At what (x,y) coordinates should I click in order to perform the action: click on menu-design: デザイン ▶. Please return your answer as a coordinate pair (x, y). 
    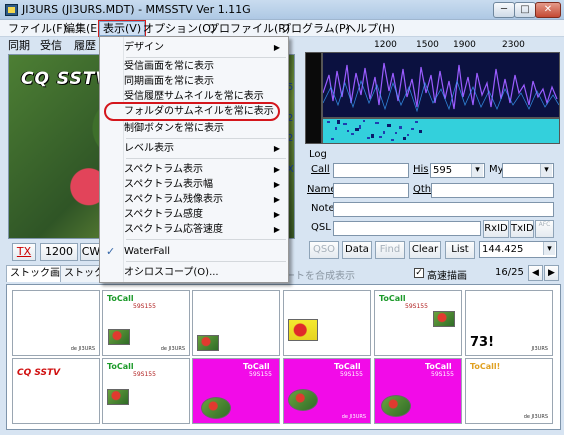
    Looking at the image, I should click on (194, 47).